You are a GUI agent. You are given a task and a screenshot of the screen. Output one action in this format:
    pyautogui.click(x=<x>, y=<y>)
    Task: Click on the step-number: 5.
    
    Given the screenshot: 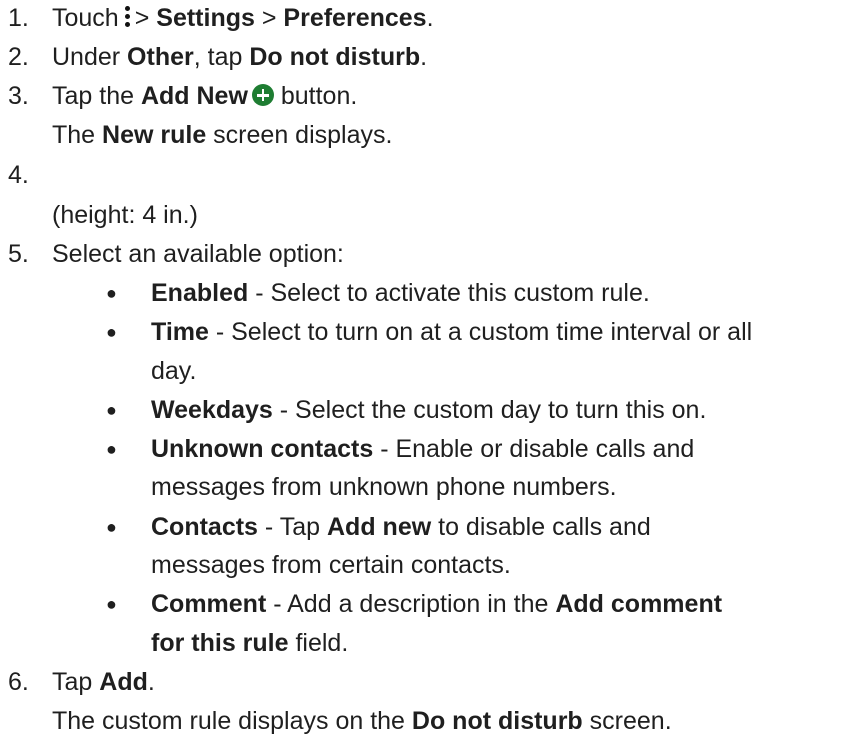 What is the action you would take?
    pyautogui.click(x=18, y=253)
    